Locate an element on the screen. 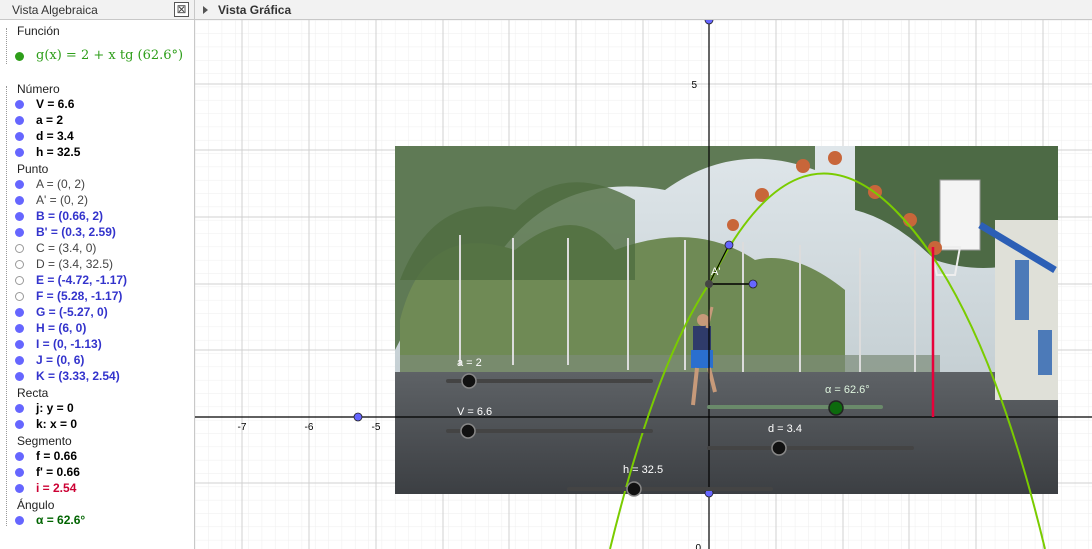 The height and width of the screenshot is (549, 1092). algebra-item-K: K = (3.33, 2.54) is located at coordinates (67, 376).